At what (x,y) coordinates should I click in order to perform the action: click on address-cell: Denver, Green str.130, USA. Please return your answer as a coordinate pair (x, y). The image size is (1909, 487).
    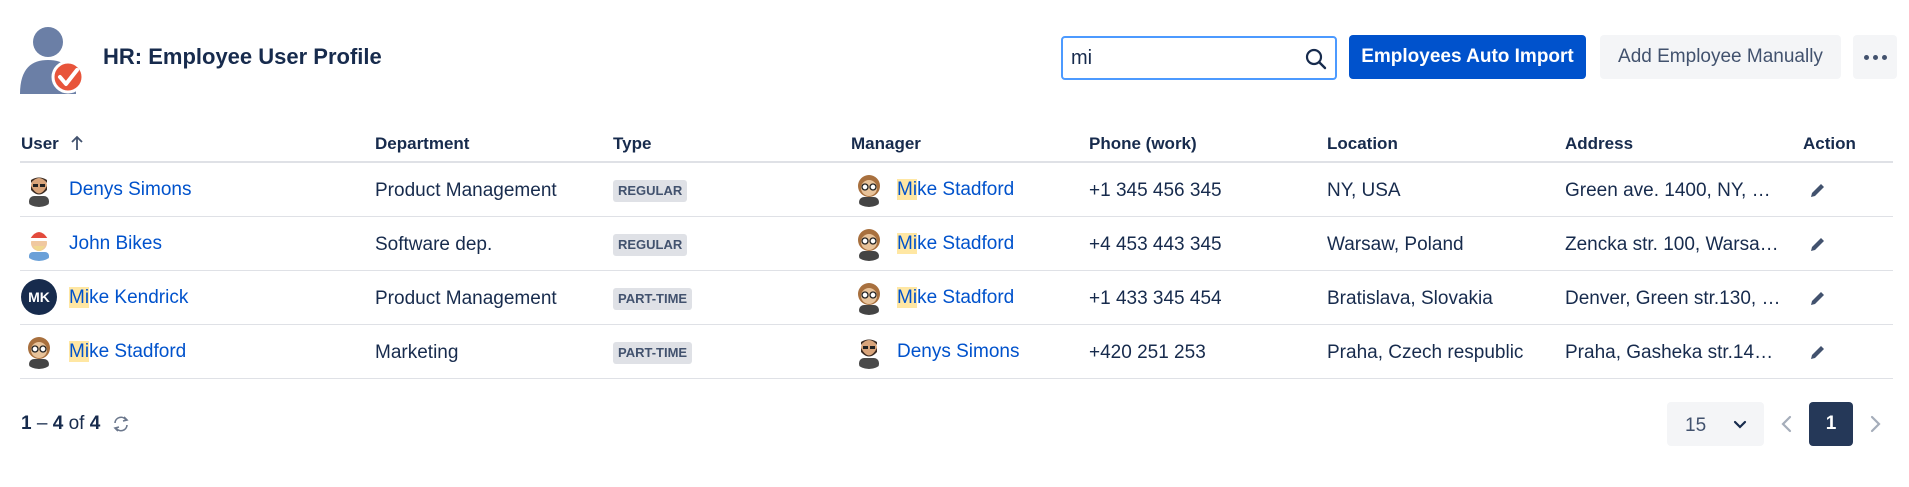
    Looking at the image, I should click on (1674, 298).